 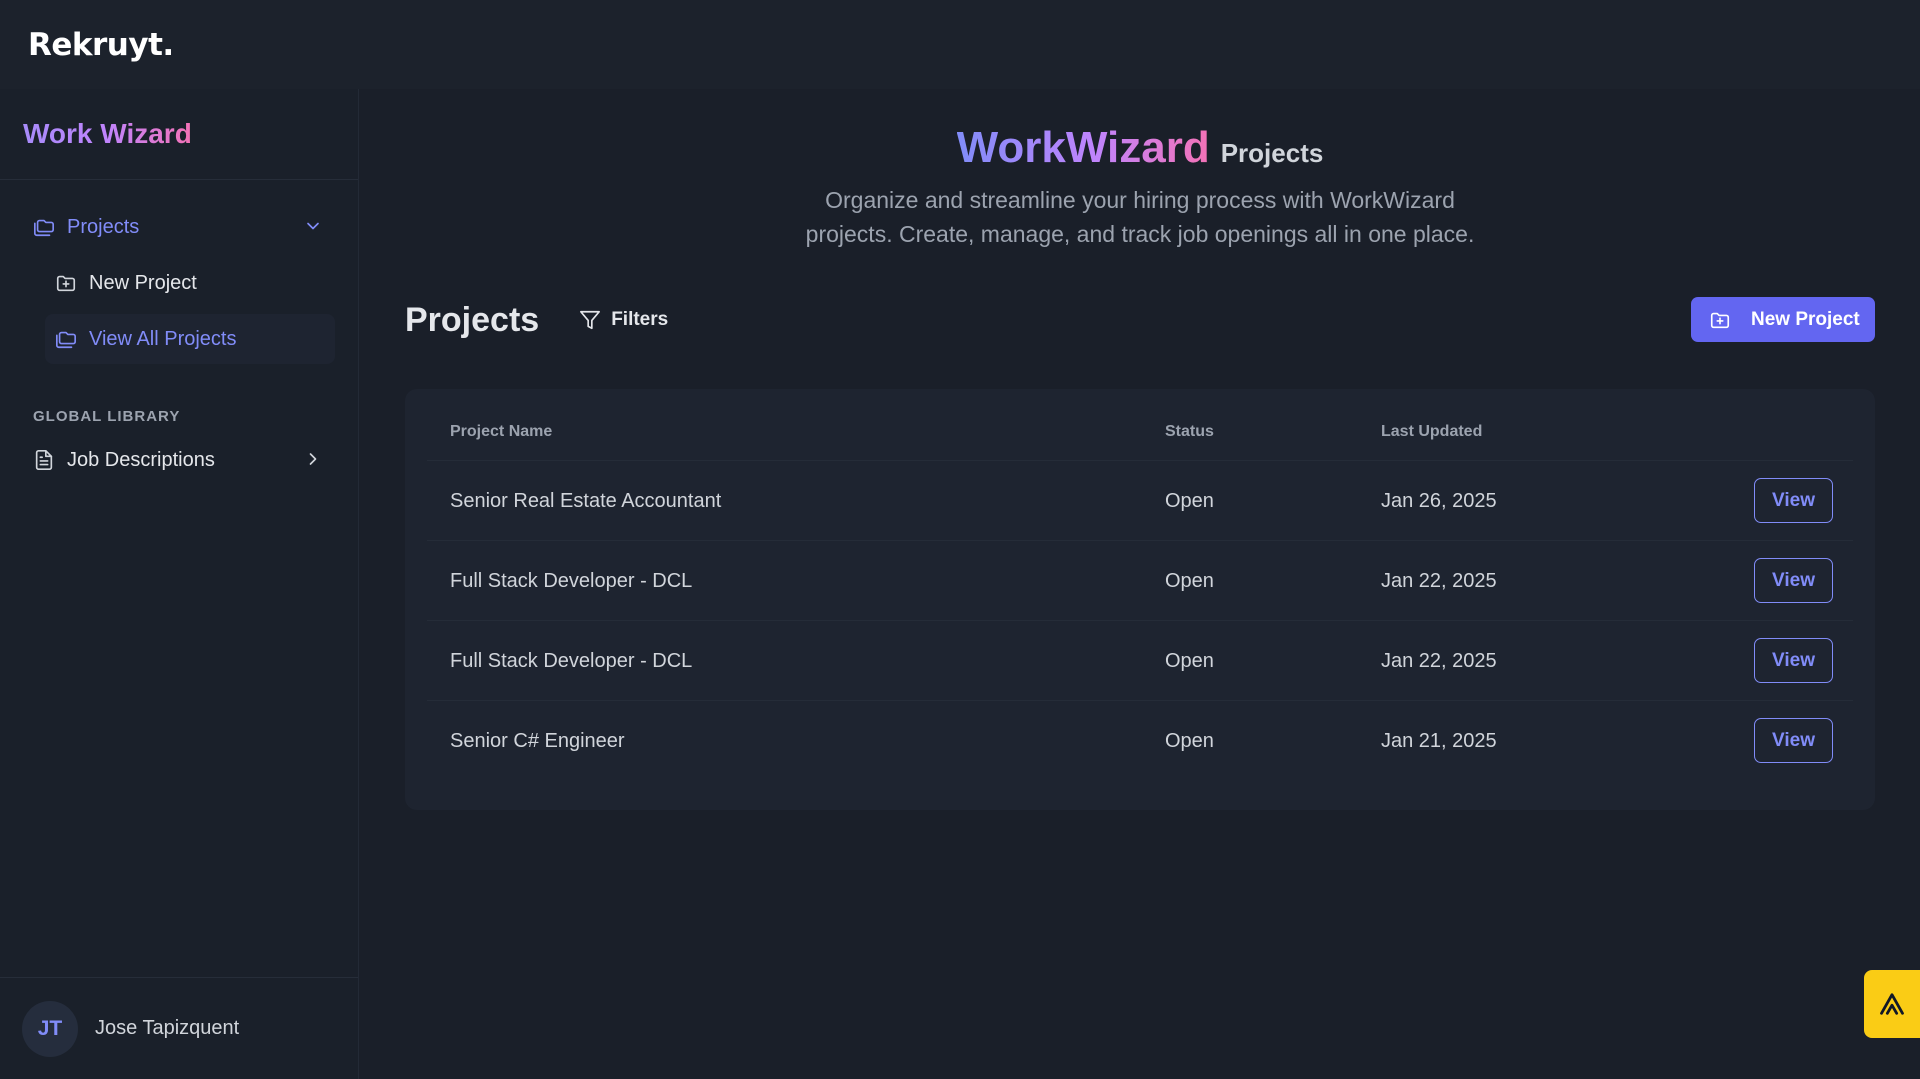 What do you see at coordinates (1140, 320) in the screenshot?
I see `toolbar: Projects Filters New Project` at bounding box center [1140, 320].